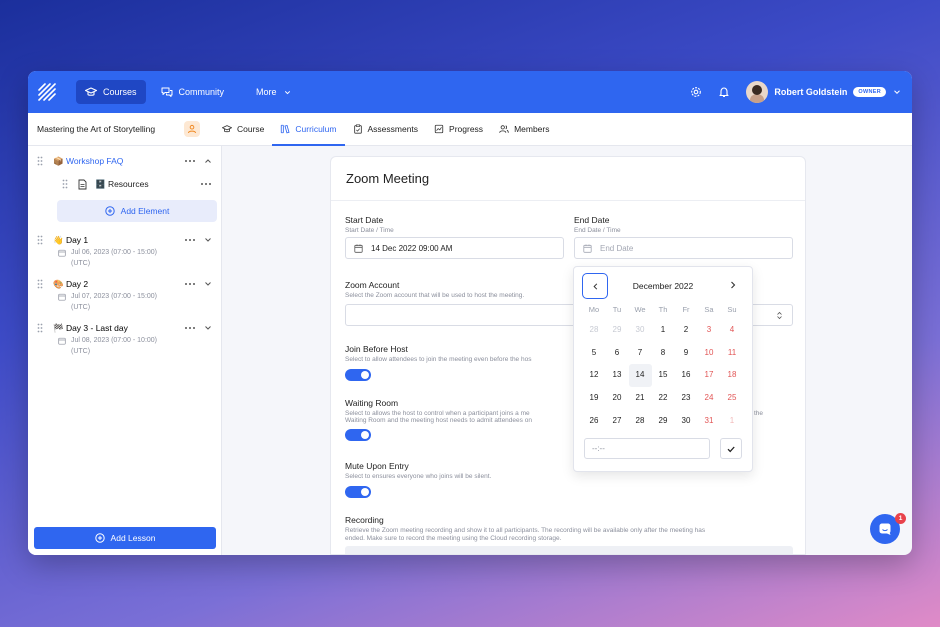 This screenshot has height=627, width=940. I want to click on tab-members: Members, so click(524, 129).